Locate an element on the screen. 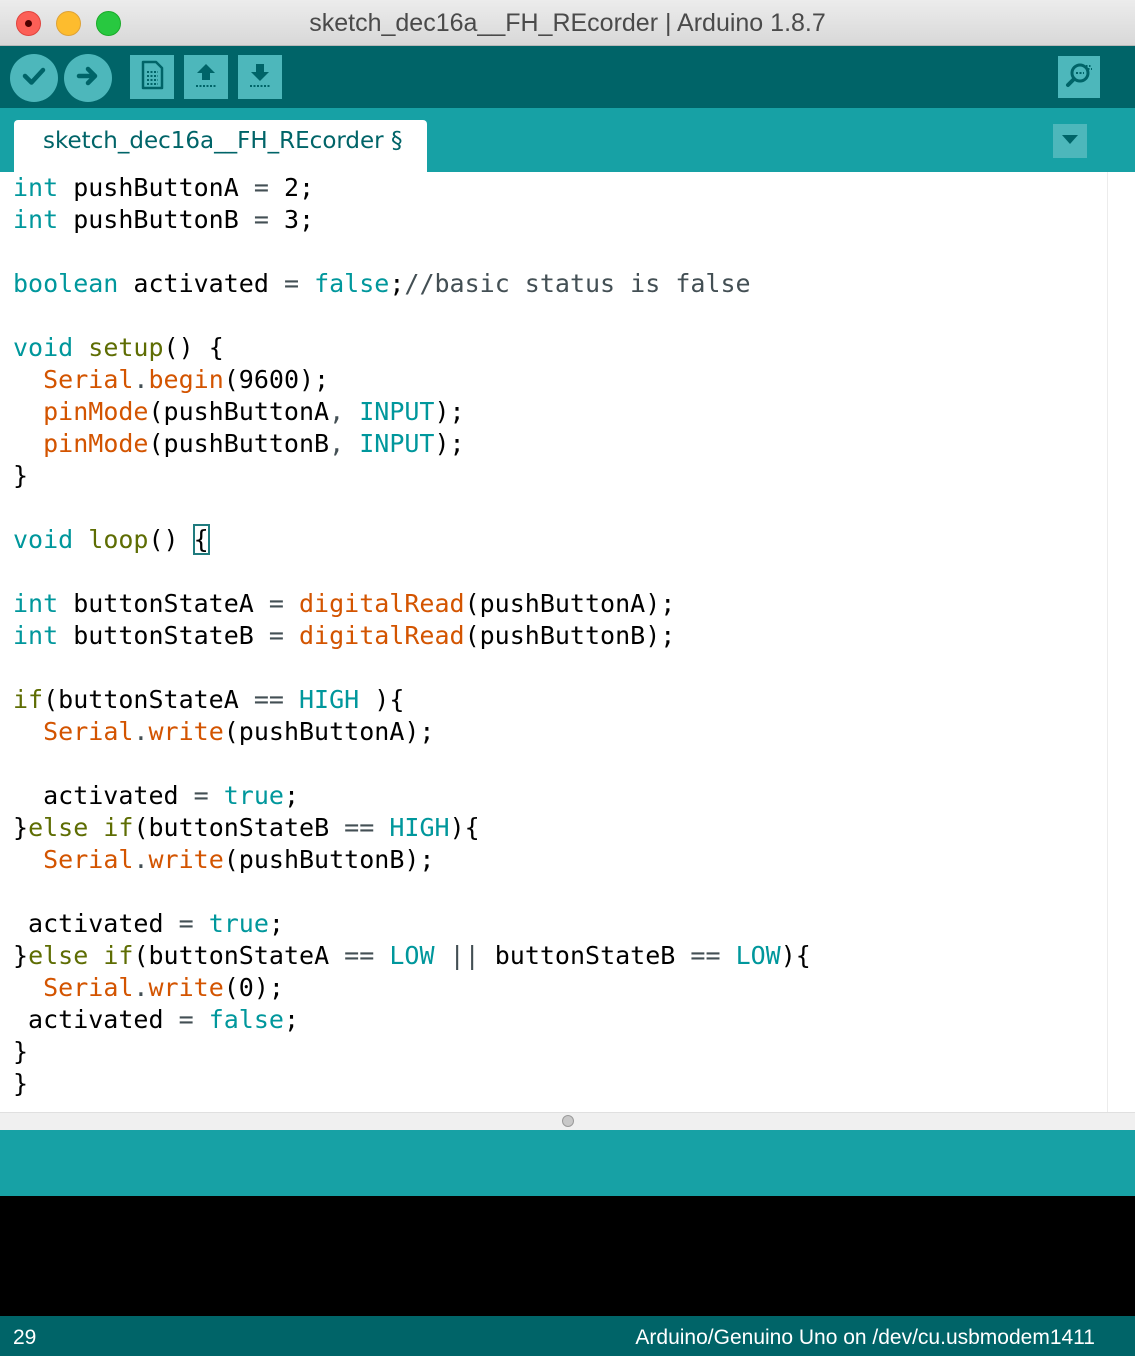  upload-button is located at coordinates (88, 78).